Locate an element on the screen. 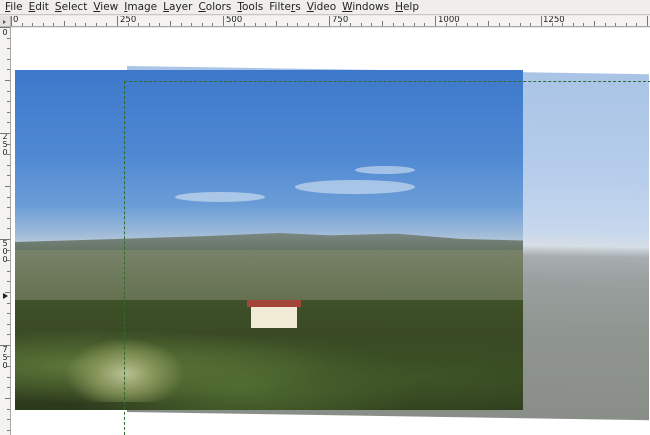 This screenshot has height=435, width=650. menu-select: Select is located at coordinates (71, 7).